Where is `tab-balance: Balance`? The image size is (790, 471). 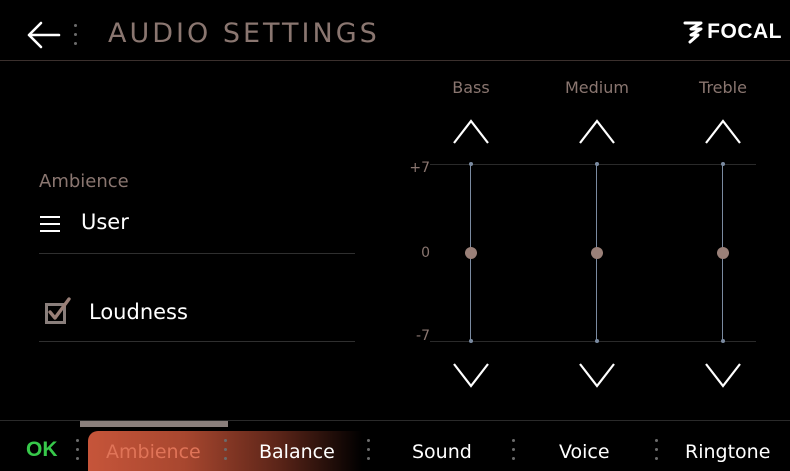
tab-balance: Balance is located at coordinates (297, 452).